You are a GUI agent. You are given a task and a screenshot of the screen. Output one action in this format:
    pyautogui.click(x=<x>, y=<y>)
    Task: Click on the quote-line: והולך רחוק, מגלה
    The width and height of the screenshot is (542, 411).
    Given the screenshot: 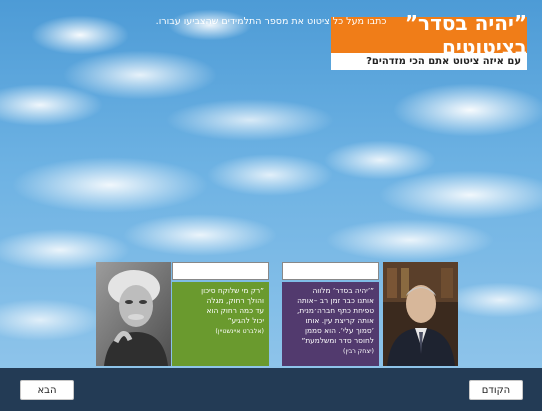 What is the action you would take?
    pyautogui.click(x=235, y=300)
    